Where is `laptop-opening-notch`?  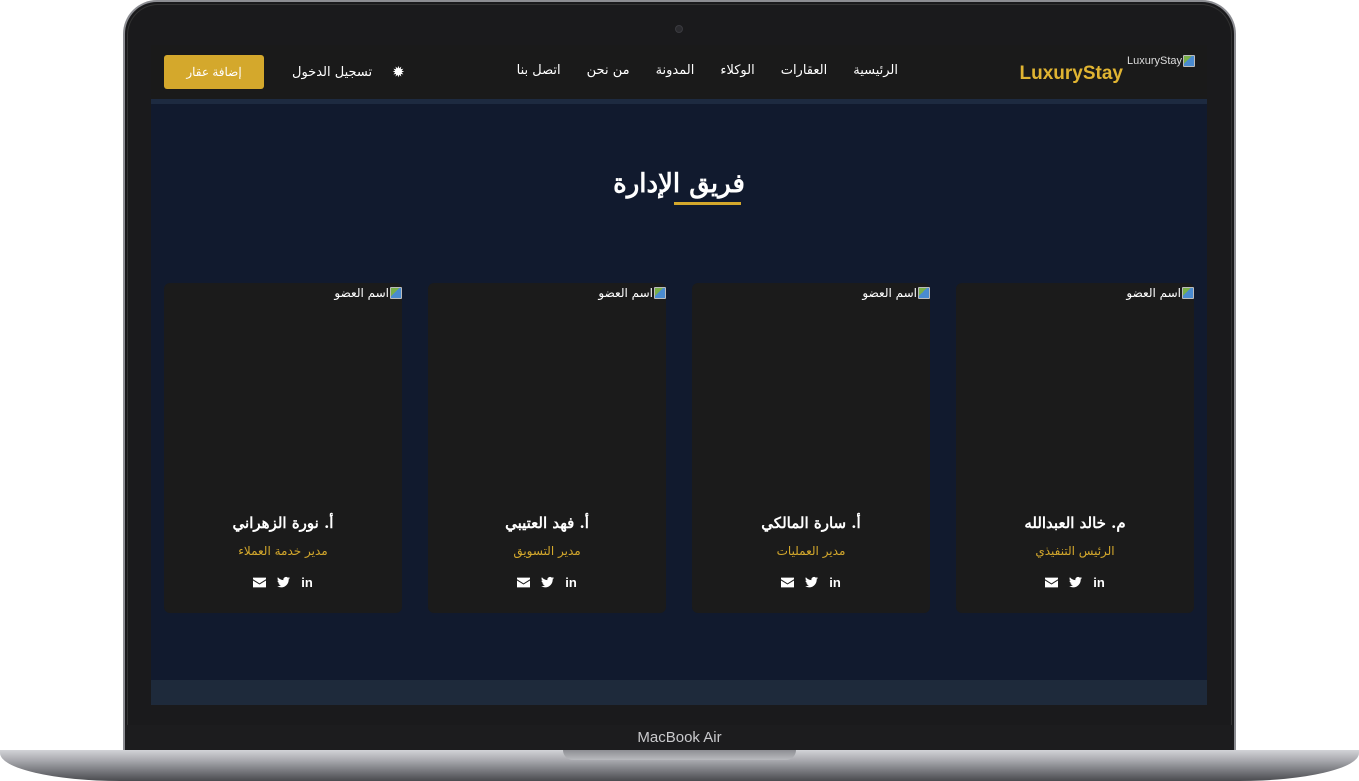
laptop-opening-notch is located at coordinates (679, 755).